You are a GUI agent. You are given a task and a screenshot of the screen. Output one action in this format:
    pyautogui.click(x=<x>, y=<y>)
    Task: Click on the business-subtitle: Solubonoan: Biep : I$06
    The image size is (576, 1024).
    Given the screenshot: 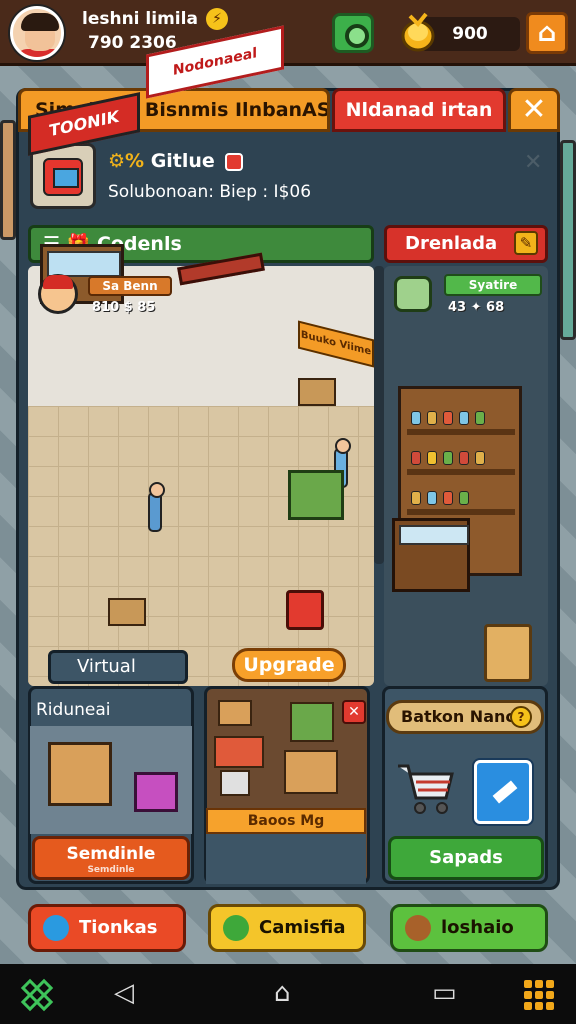 What is the action you would take?
    pyautogui.click(x=210, y=192)
    